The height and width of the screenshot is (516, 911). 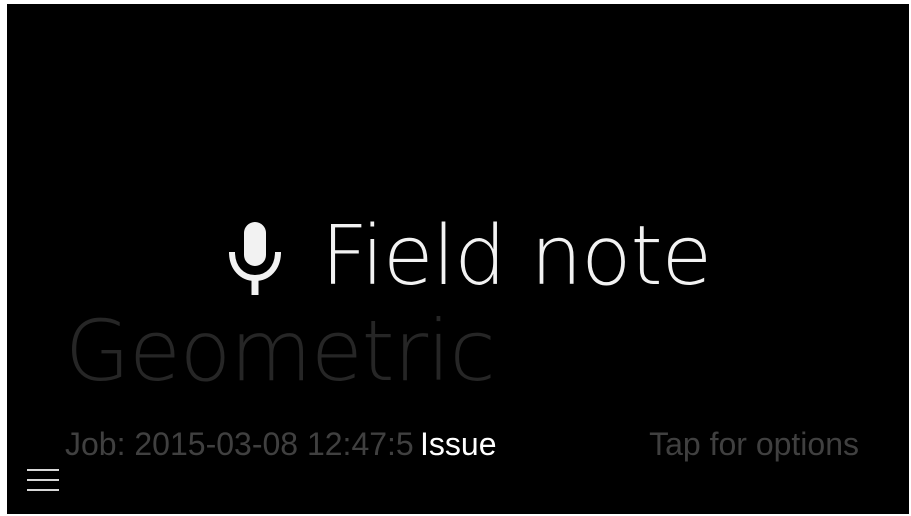 I want to click on background-title: Geometric, so click(x=280, y=351).